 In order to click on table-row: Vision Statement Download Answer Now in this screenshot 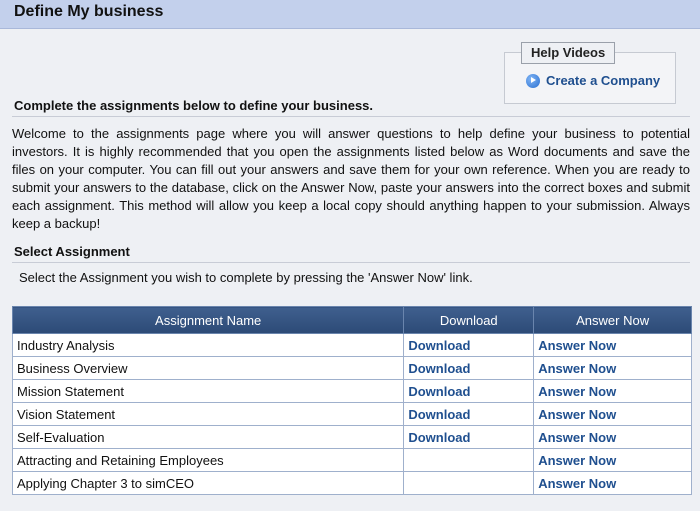, I will do `click(351, 414)`.